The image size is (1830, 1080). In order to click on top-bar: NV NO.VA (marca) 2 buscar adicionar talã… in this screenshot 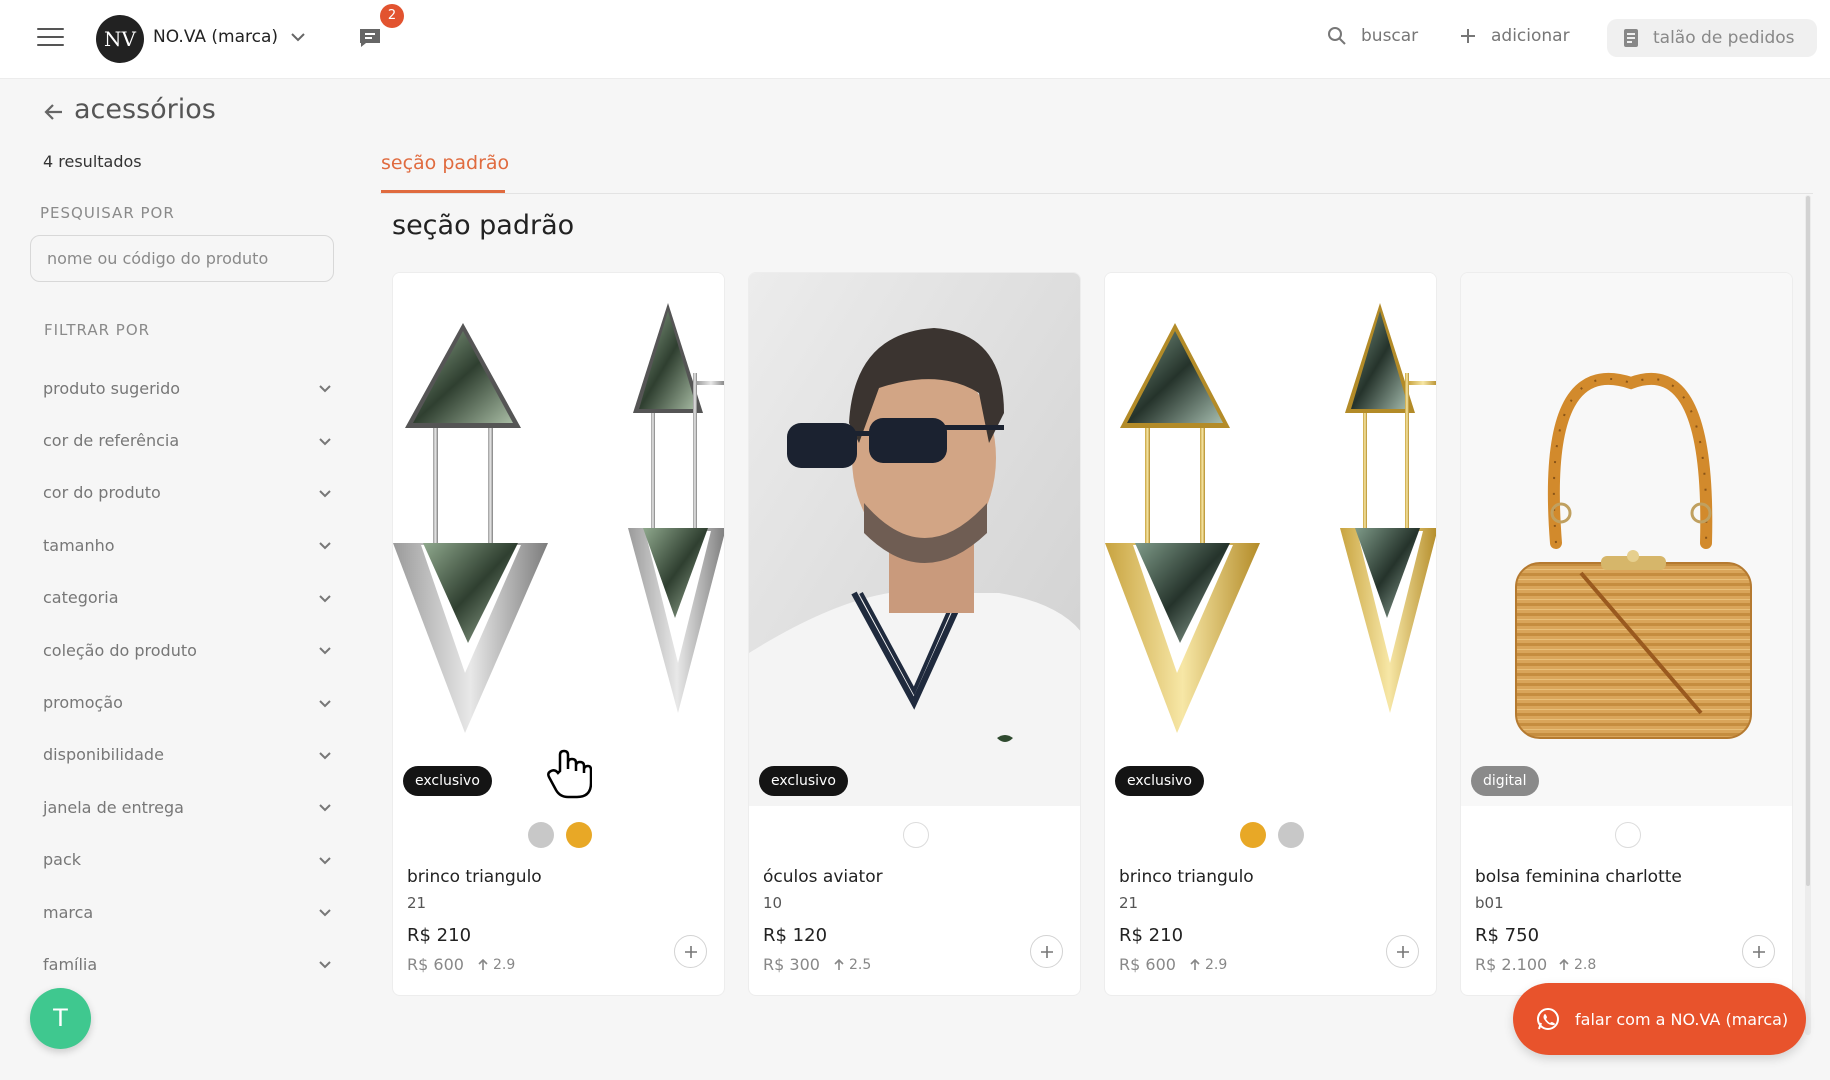, I will do `click(915, 39)`.